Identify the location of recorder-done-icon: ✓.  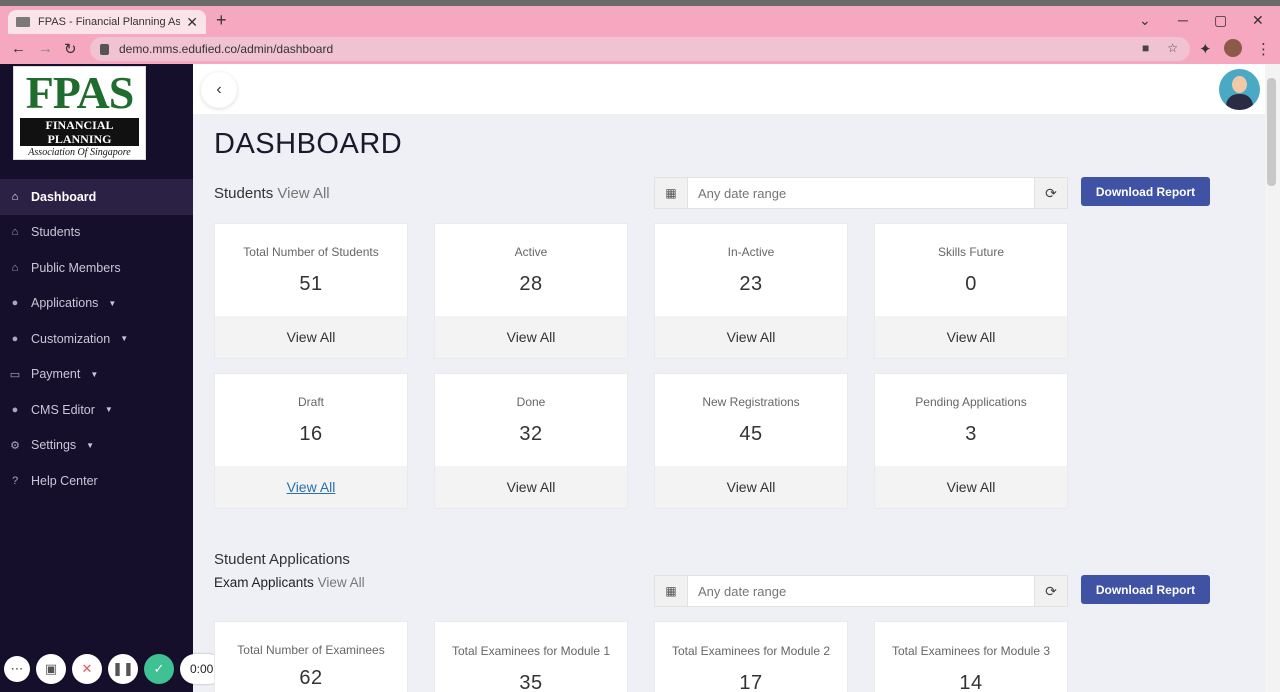
(159, 669).